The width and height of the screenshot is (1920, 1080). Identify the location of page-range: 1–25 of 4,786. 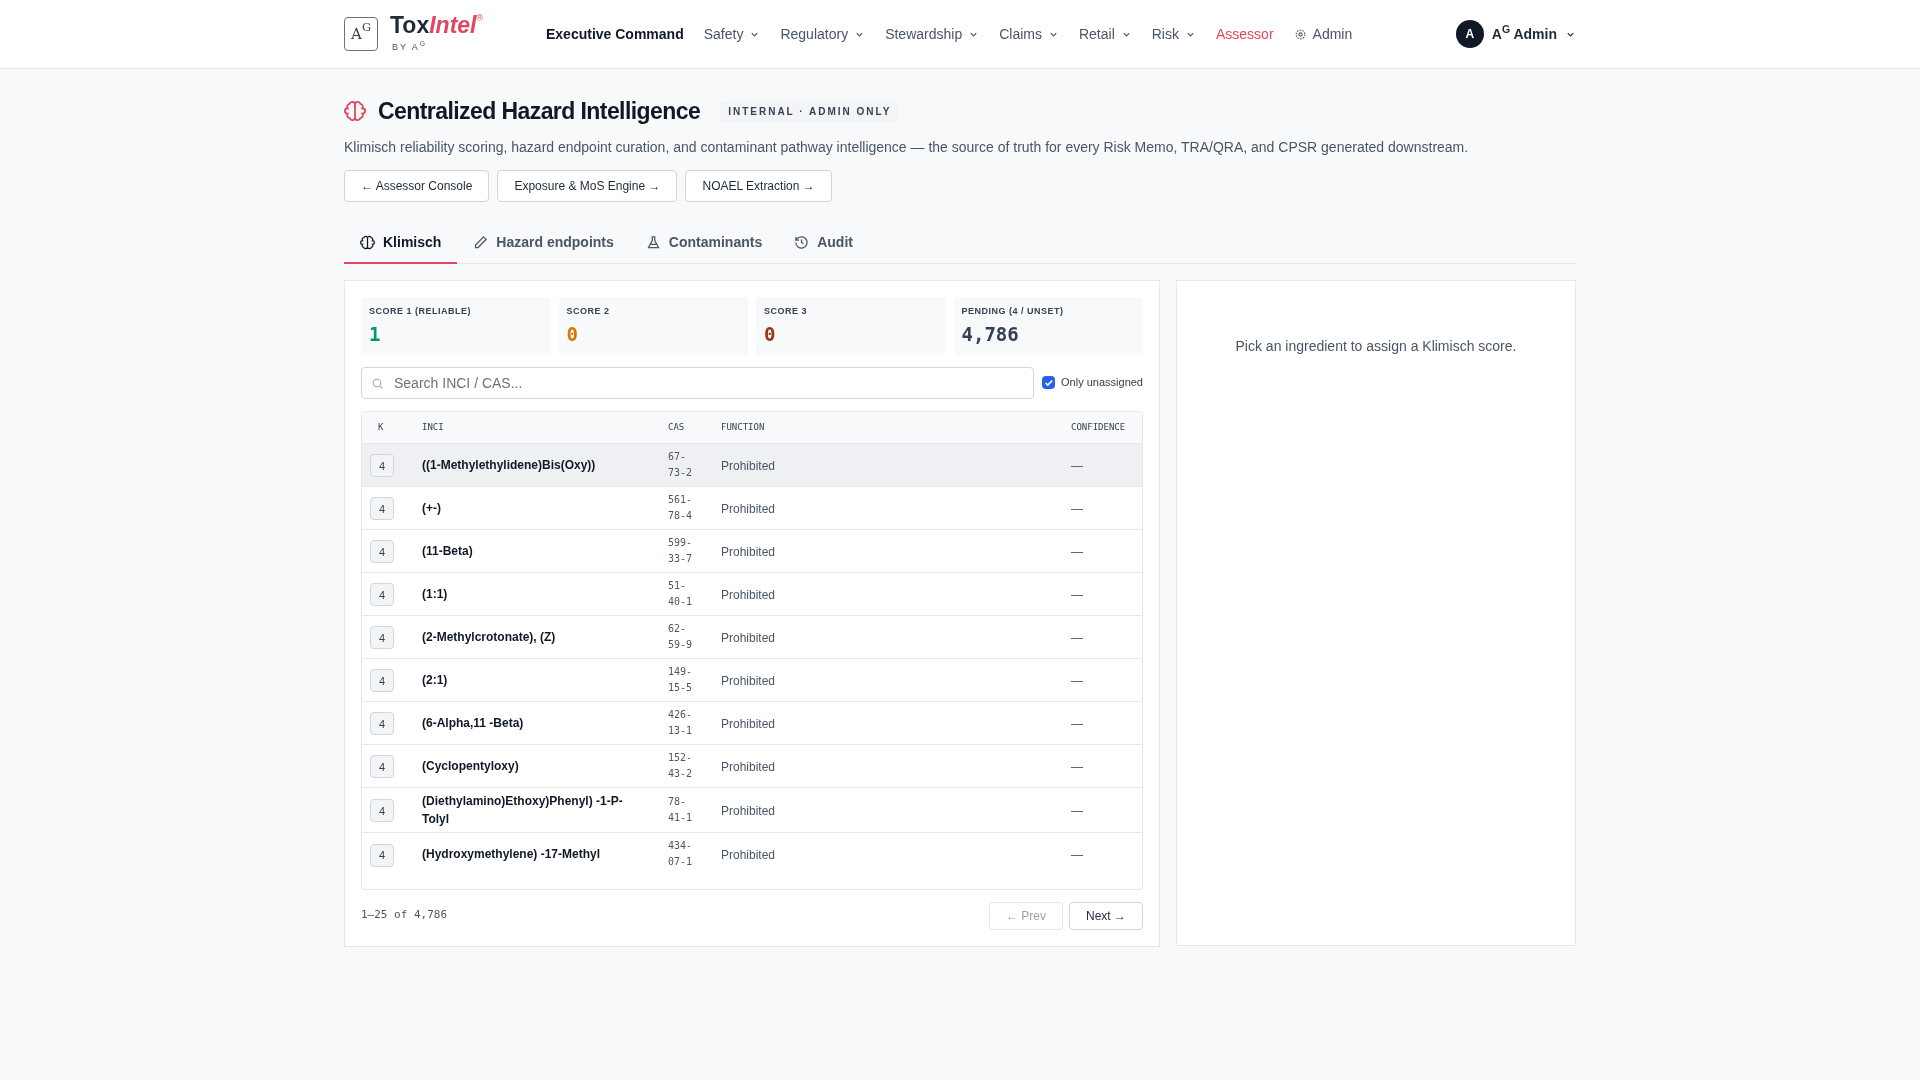
(404, 915).